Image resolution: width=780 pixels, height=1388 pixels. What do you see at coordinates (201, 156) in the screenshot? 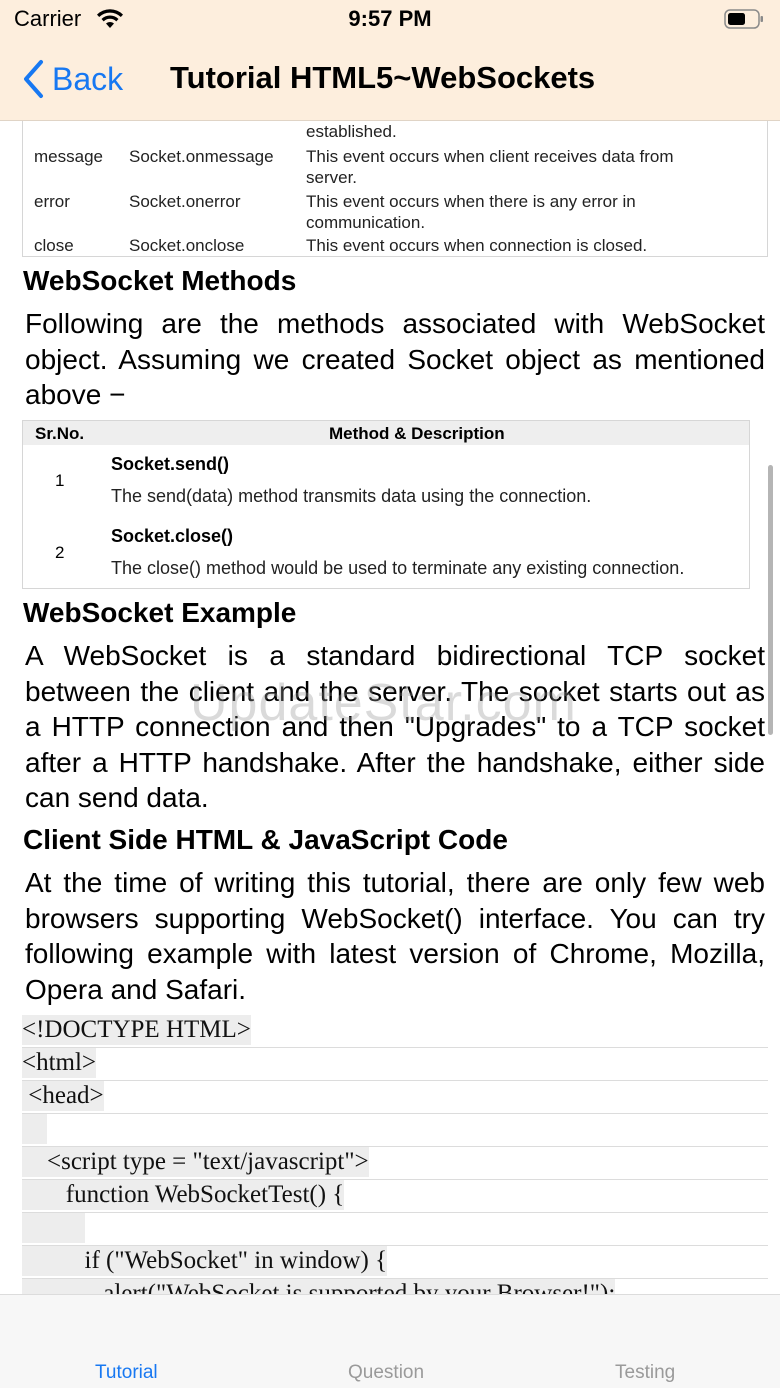
I see `event-handler: Socket.onmessage` at bounding box center [201, 156].